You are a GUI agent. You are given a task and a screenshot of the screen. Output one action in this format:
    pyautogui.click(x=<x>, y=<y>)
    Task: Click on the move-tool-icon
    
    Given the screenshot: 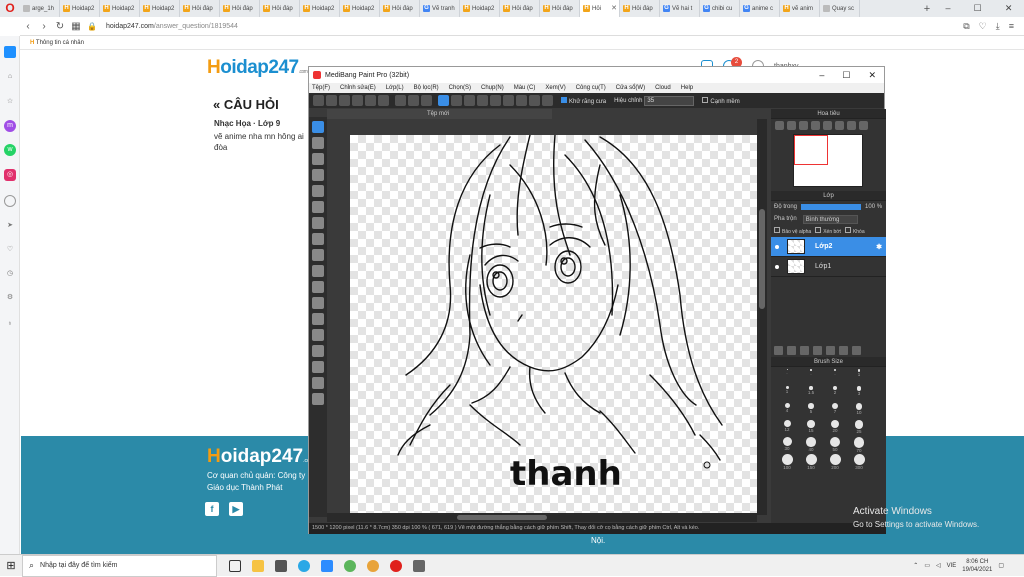 What is the action you would take?
    pyautogui.click(x=318, y=191)
    